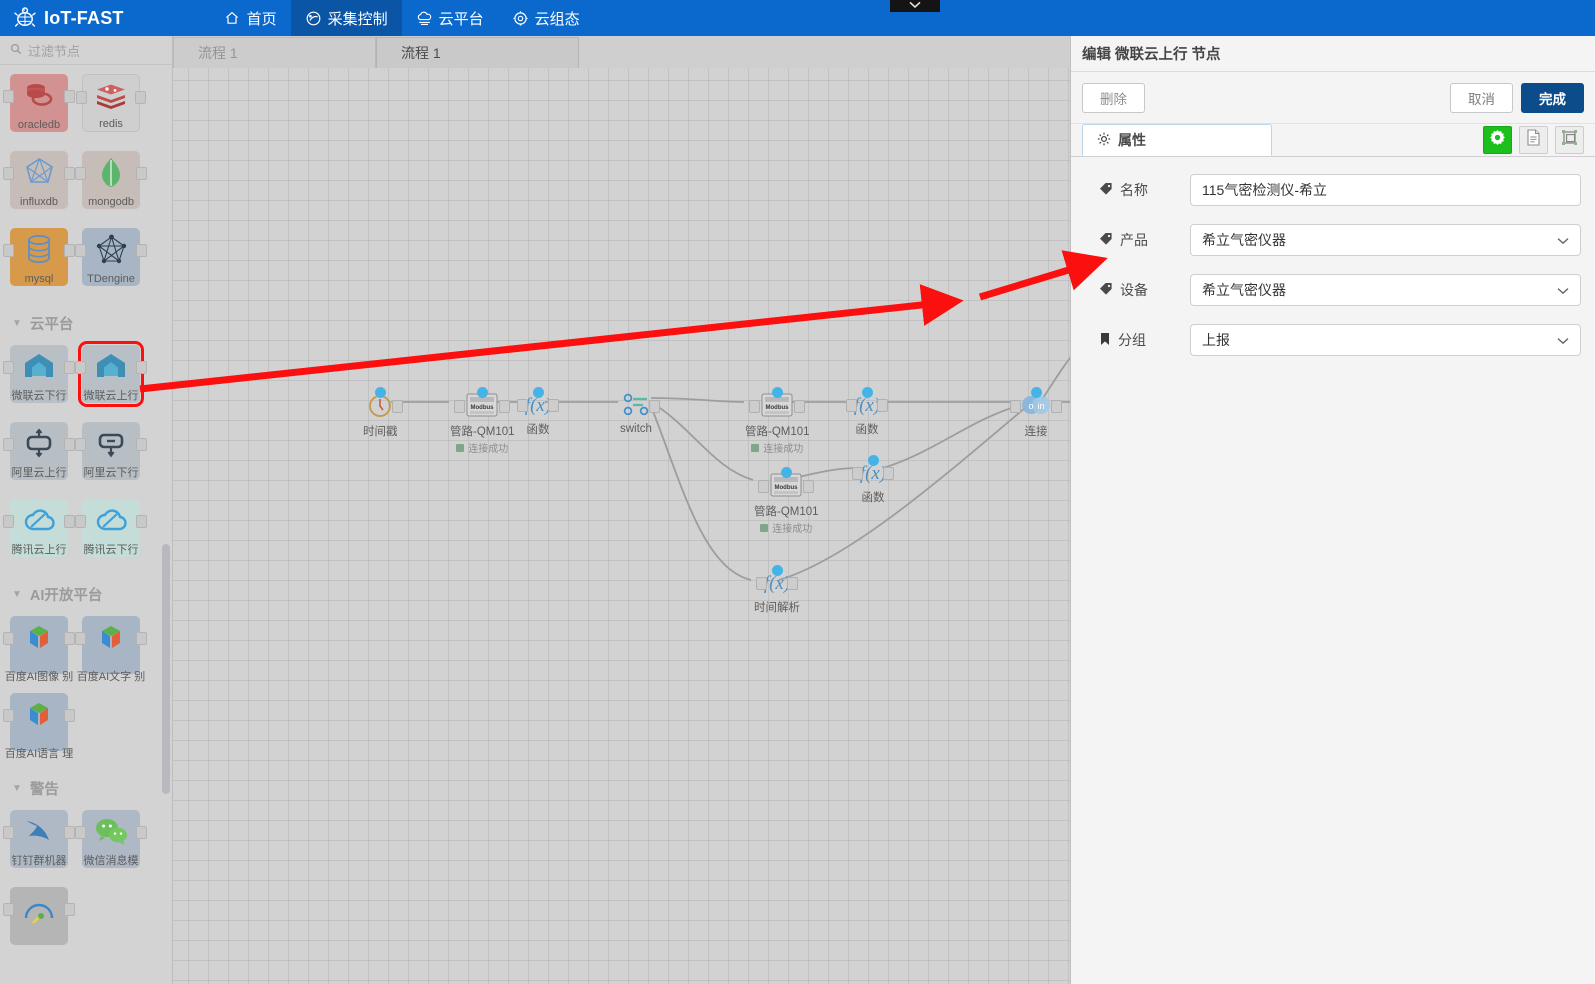 This screenshot has width=1595, height=984. What do you see at coordinates (39, 714) in the screenshot?
I see `baidu-ai-icon` at bounding box center [39, 714].